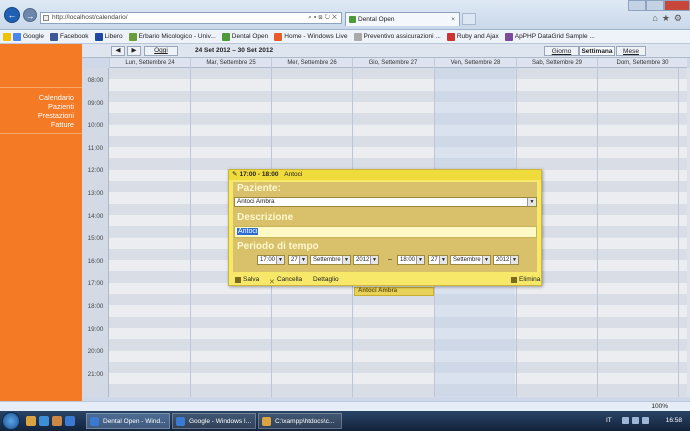 Image resolution: width=690 pixels, height=431 pixels. What do you see at coordinates (472, 36) in the screenshot?
I see `favorite-item: Ruby and Ajax` at bounding box center [472, 36].